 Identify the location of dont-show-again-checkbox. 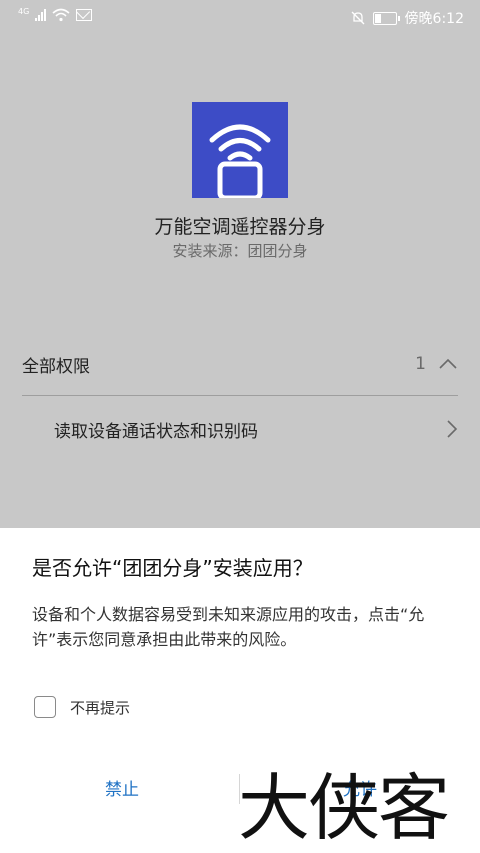
(45, 707).